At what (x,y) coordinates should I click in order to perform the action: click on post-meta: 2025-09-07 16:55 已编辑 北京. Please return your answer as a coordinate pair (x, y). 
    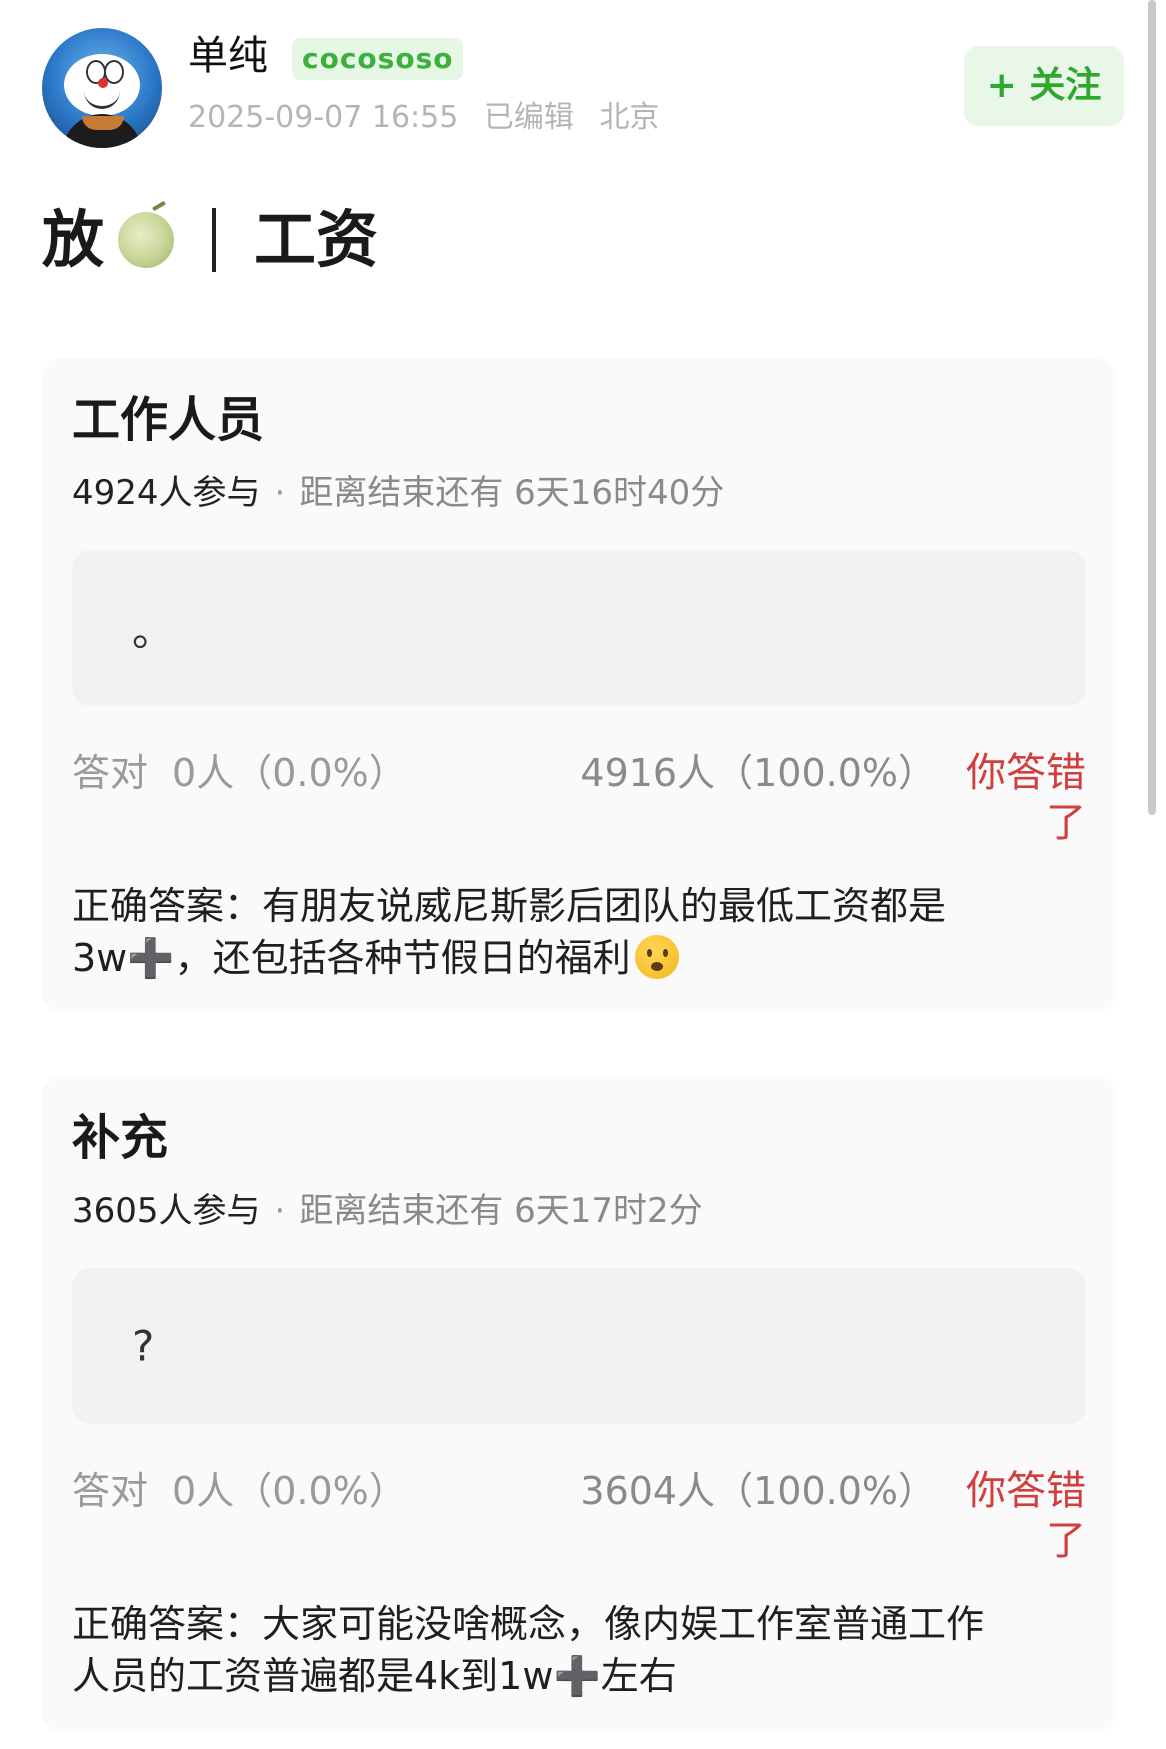
    Looking at the image, I should click on (431, 118).